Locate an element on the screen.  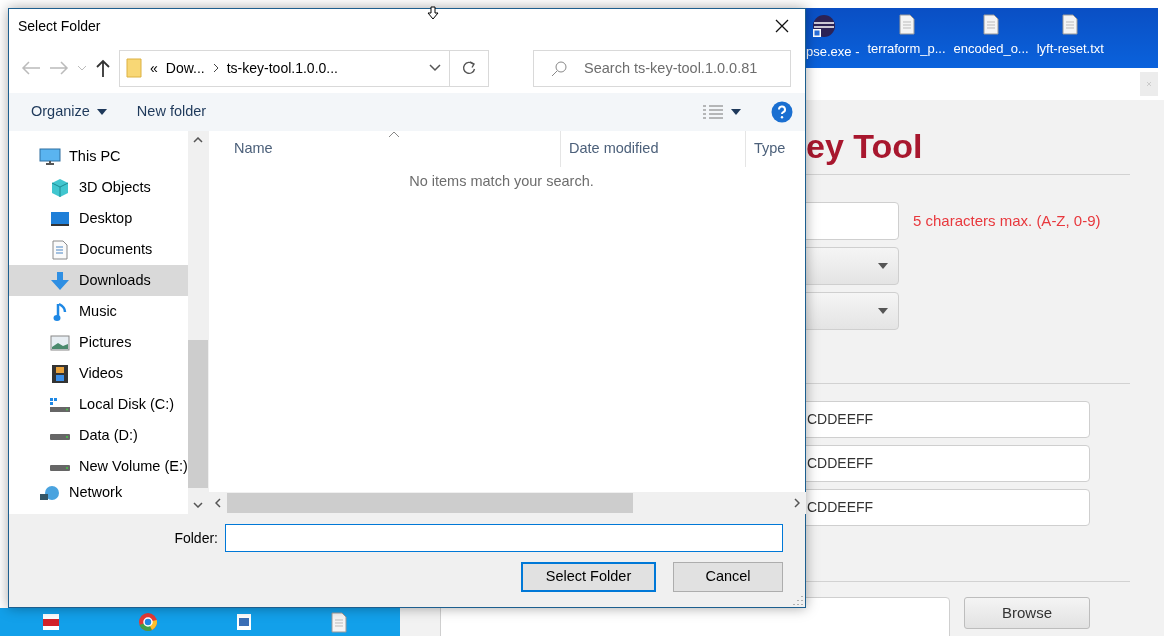
drive-icon is located at coordinates (60, 404).